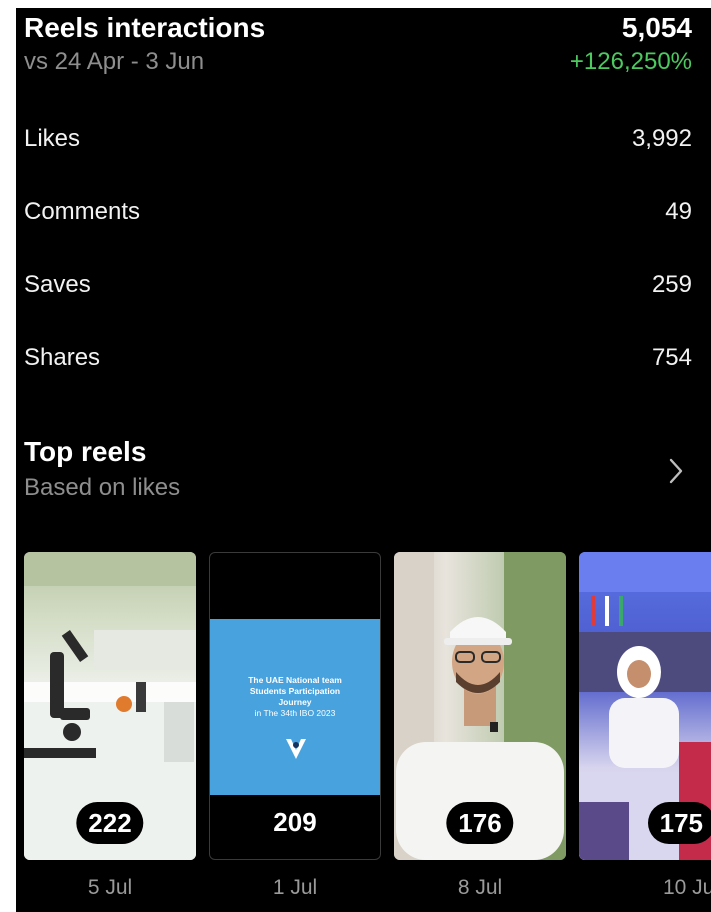  What do you see at coordinates (679, 823) in the screenshot?
I see `likes-count-badge: 175` at bounding box center [679, 823].